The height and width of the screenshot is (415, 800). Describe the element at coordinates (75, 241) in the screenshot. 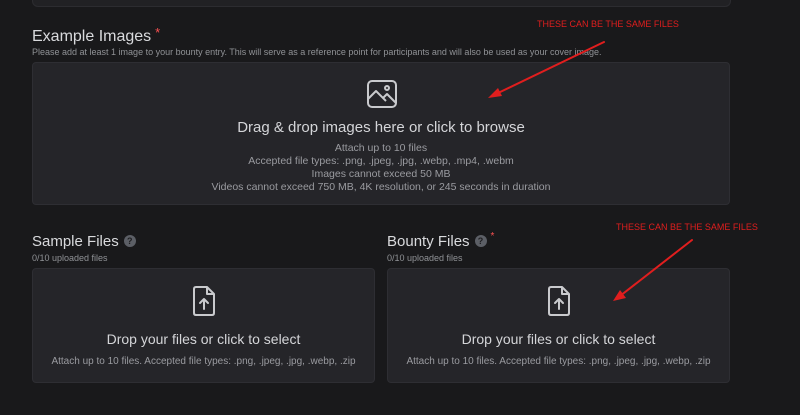

I see `sample-files-label: Sample Files` at that location.